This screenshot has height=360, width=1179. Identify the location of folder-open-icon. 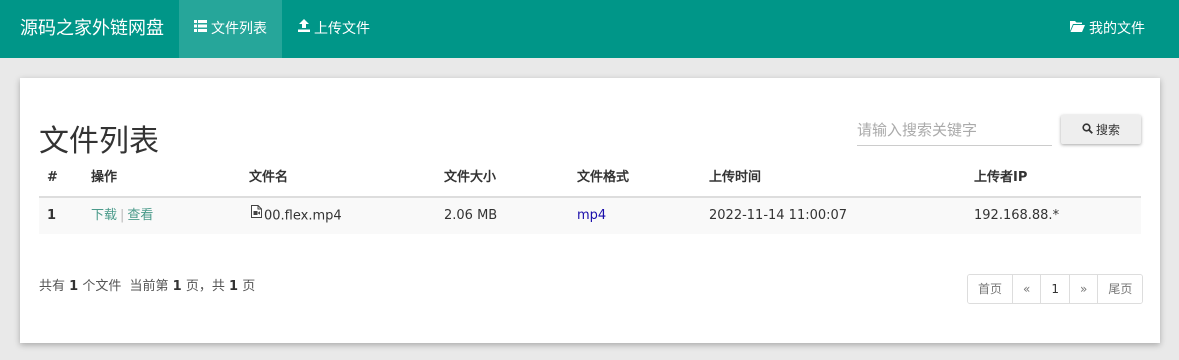
(1077, 28).